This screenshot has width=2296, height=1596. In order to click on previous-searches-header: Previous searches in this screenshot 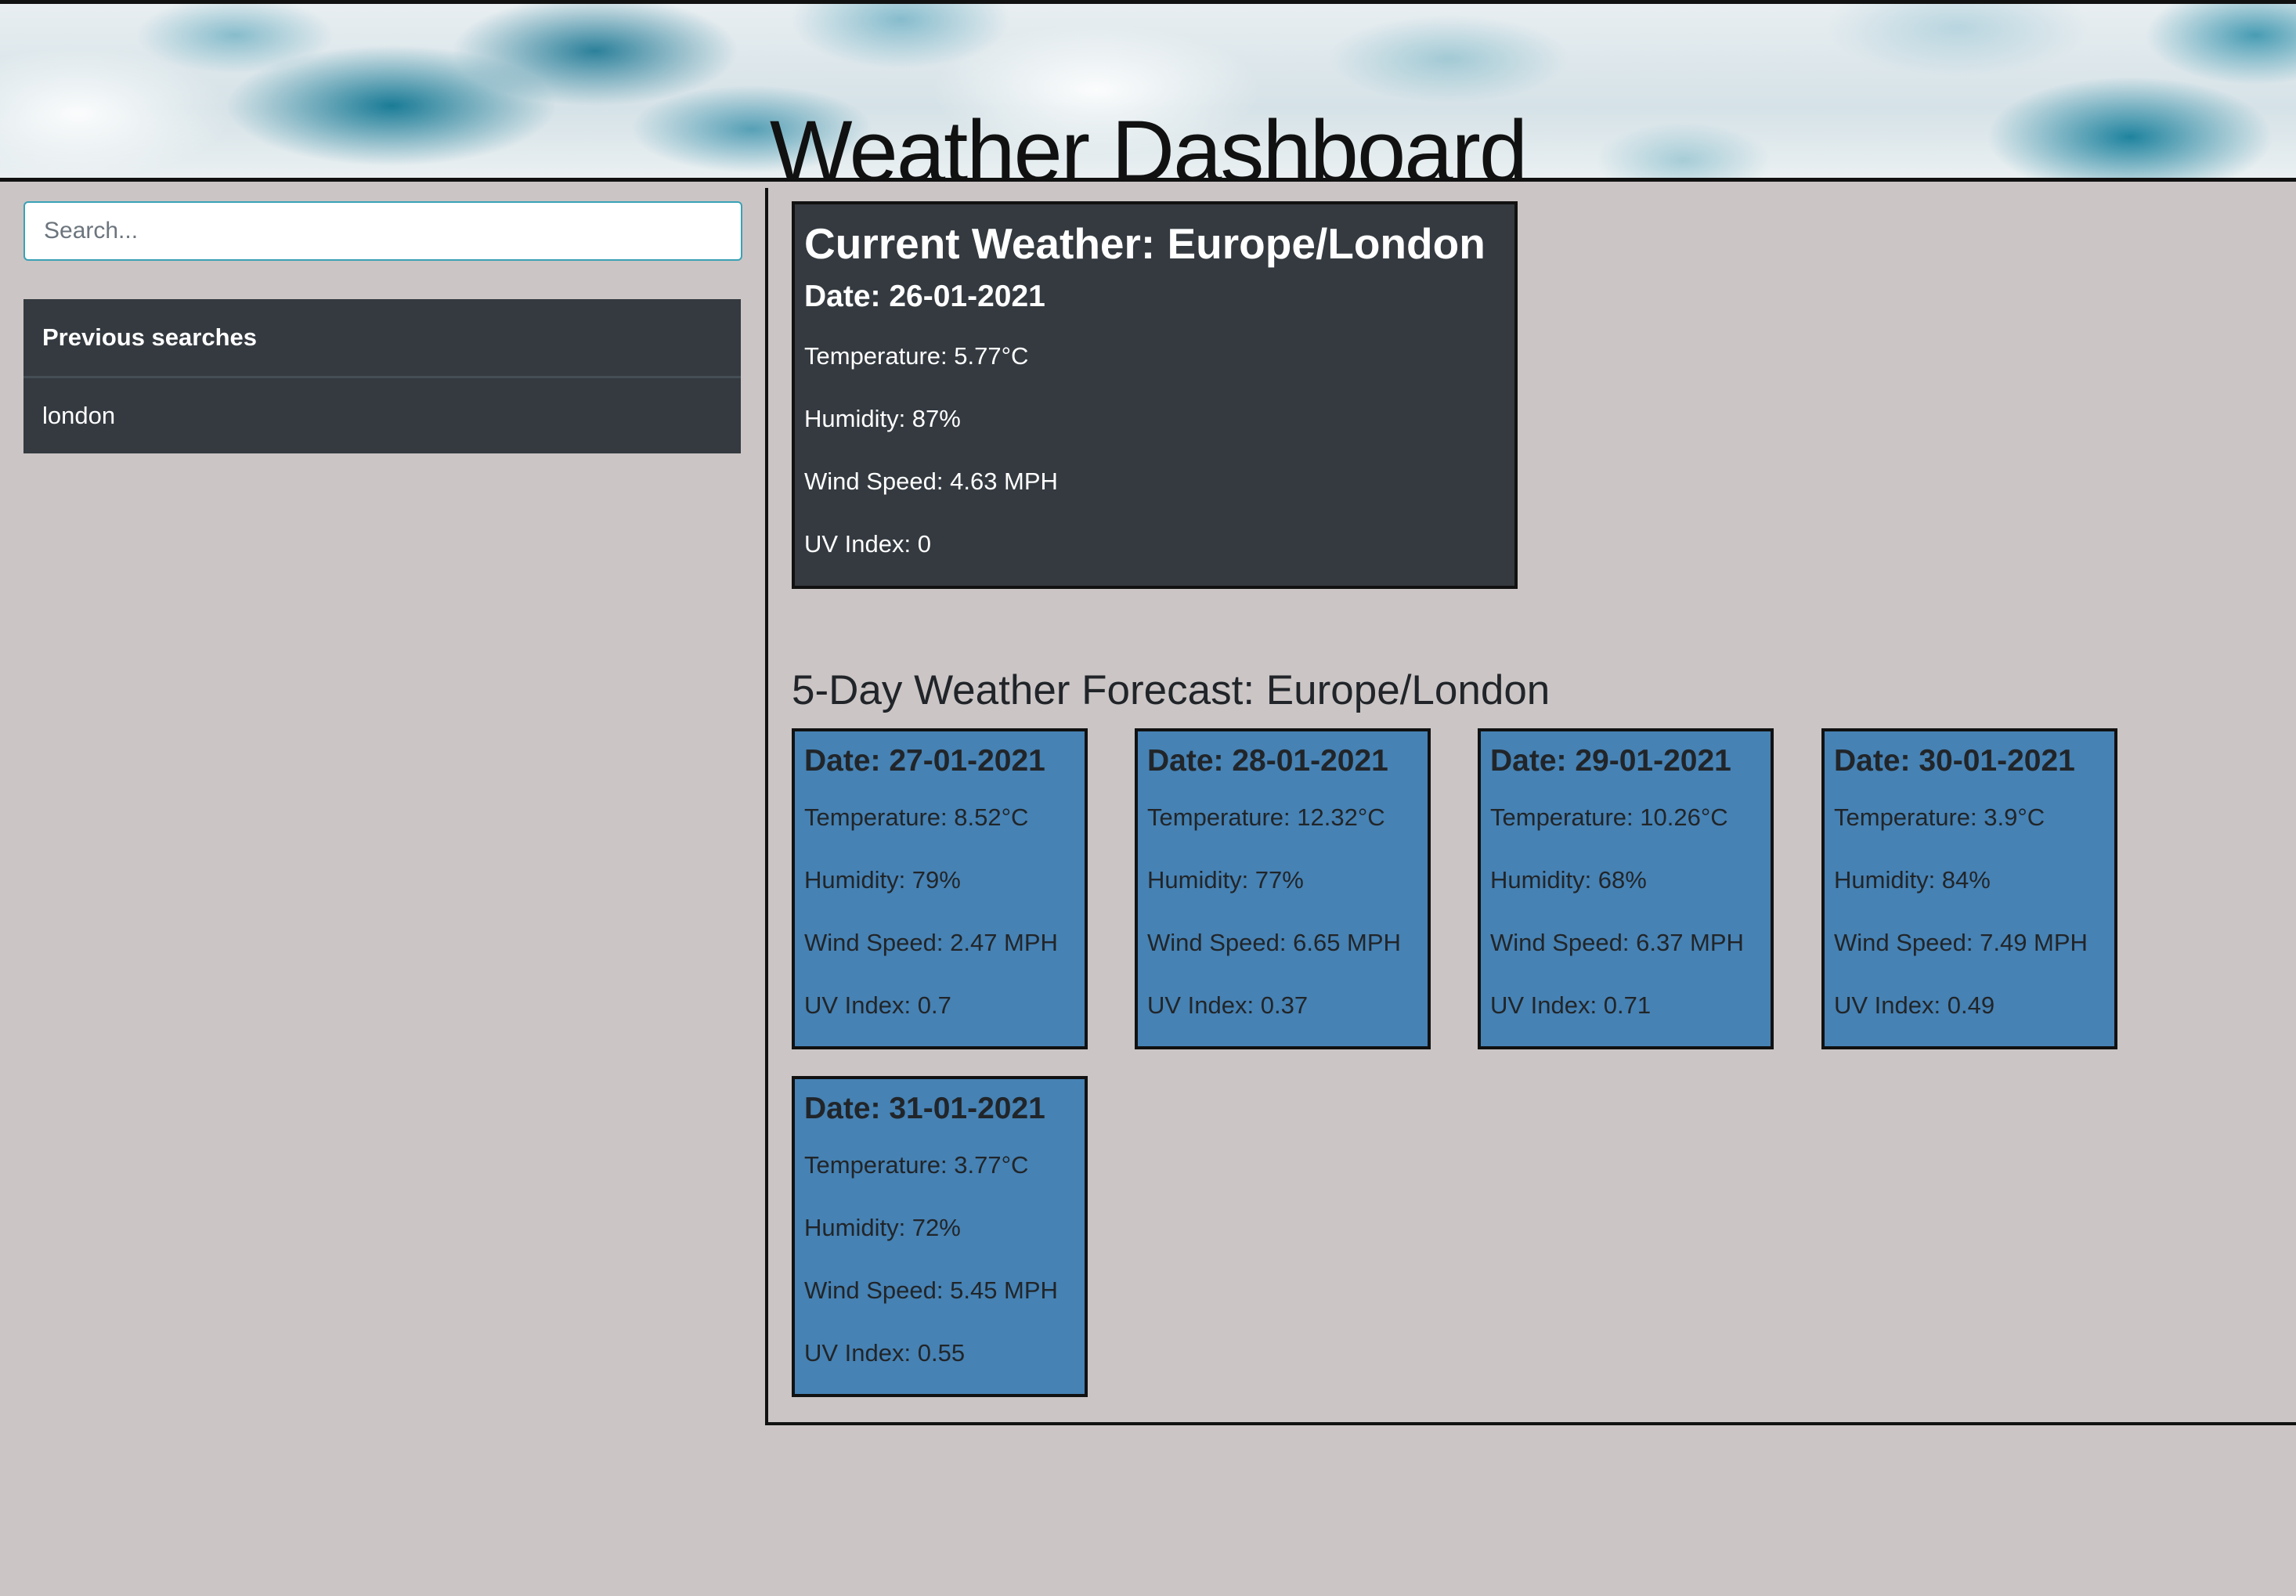, I will do `click(382, 338)`.